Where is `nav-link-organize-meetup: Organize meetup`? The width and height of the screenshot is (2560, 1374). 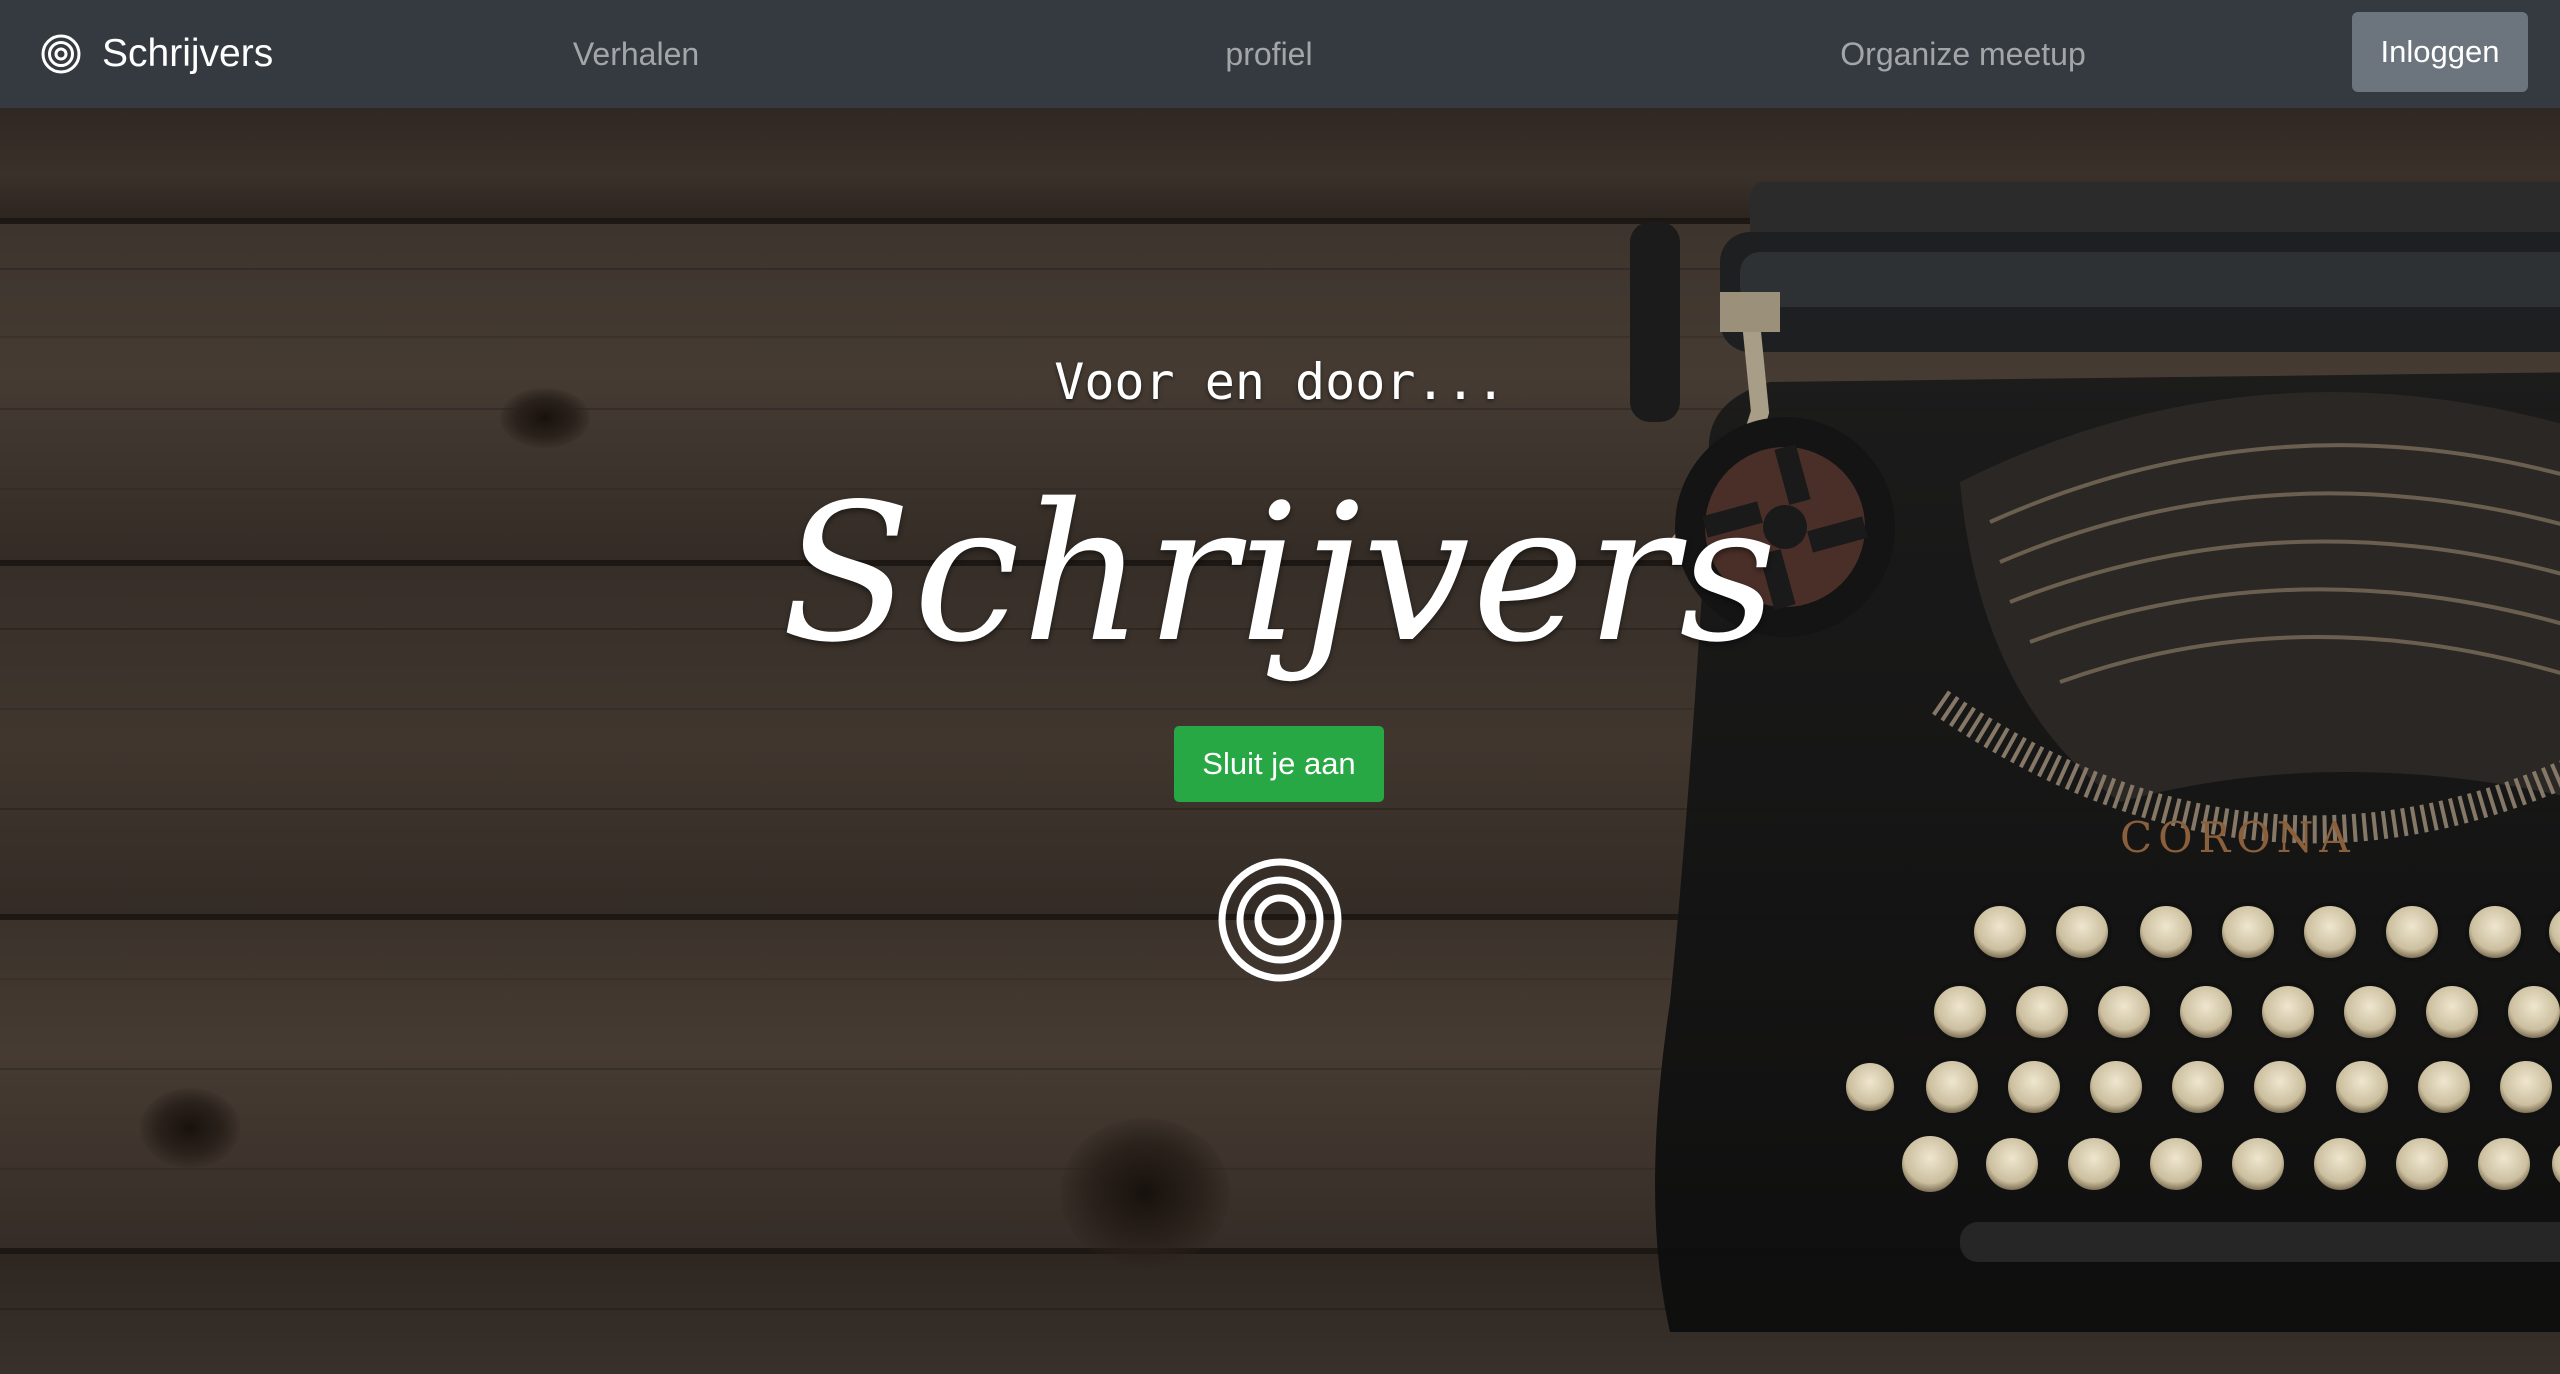 nav-link-organize-meetup: Organize meetup is located at coordinates (1962, 54).